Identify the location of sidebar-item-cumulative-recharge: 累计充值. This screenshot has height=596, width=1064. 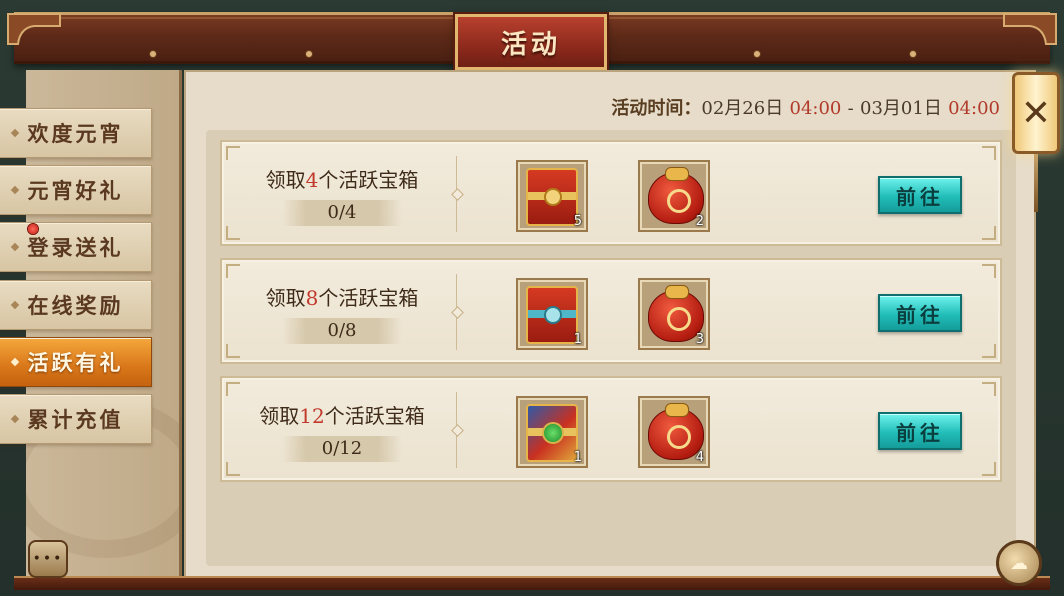
(76, 419).